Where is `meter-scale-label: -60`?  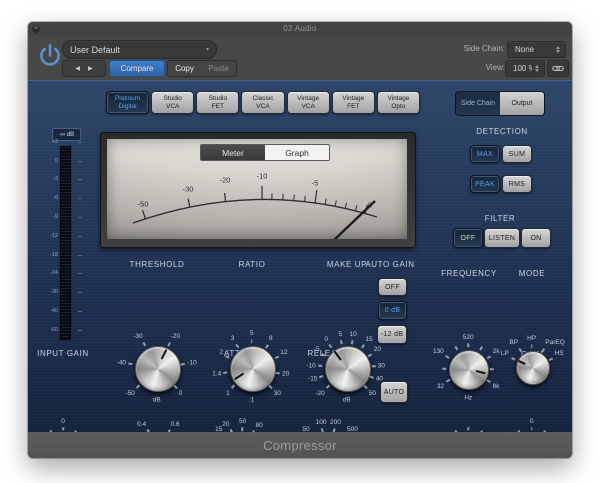 meter-scale-label: -60 is located at coordinates (54, 329).